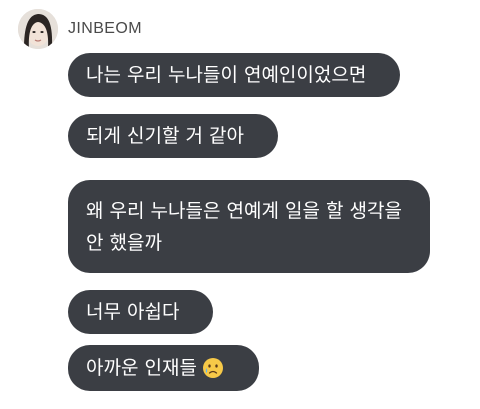  Describe the element at coordinates (226, 75) in the screenshot. I see `message-text: 나는 우리 누나들이 연예인이었으면` at that location.